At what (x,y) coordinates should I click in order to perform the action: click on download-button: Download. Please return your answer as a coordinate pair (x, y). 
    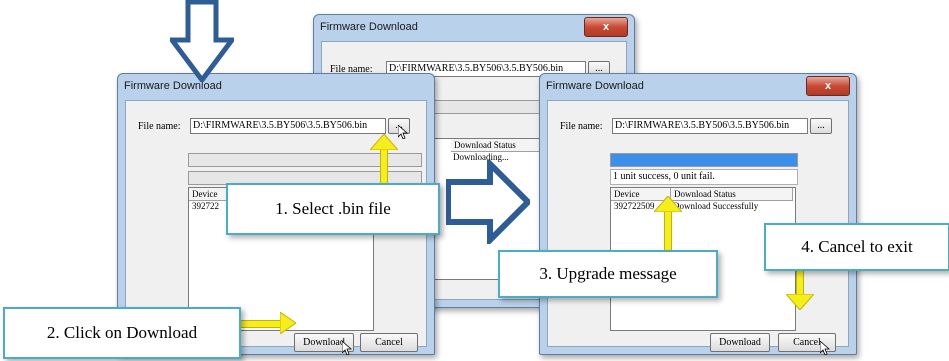
    Looking at the image, I should click on (740, 342).